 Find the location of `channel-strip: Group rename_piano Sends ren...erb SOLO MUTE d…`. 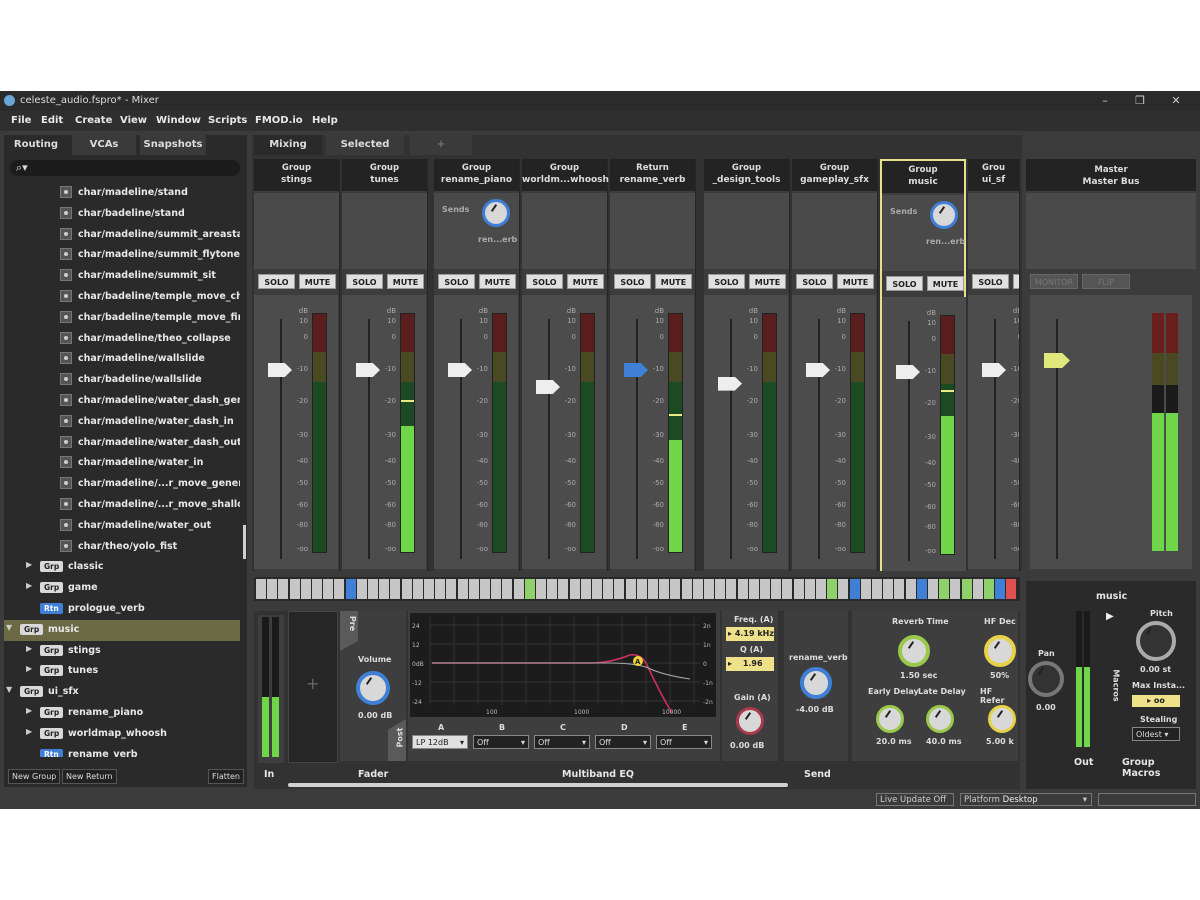

channel-strip: Group rename_piano Sends ren...erb SOLO MUTE d… is located at coordinates (477, 365).